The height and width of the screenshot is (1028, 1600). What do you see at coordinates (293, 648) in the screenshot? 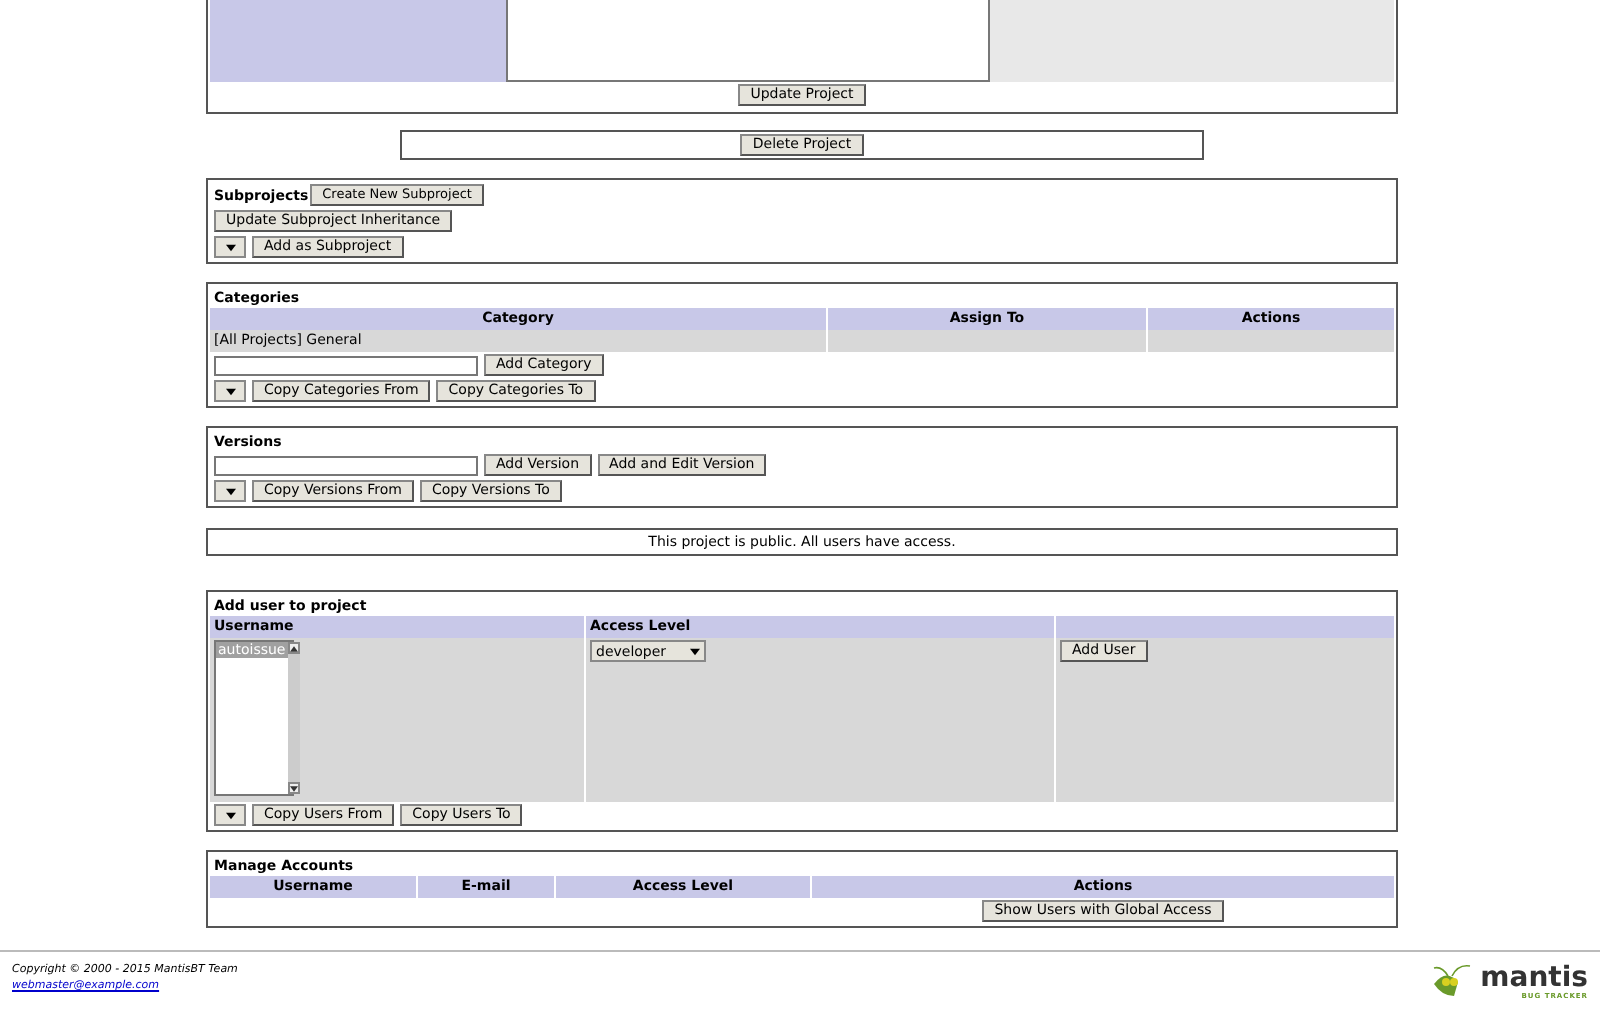
I see `scroll-up-icon` at bounding box center [293, 648].